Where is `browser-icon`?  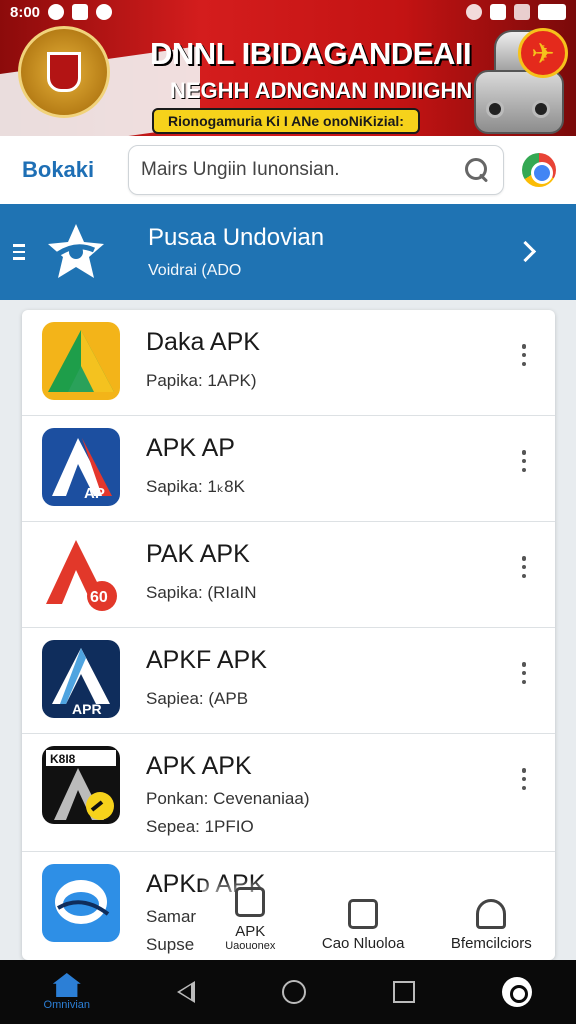
browser-icon is located at coordinates (539, 170).